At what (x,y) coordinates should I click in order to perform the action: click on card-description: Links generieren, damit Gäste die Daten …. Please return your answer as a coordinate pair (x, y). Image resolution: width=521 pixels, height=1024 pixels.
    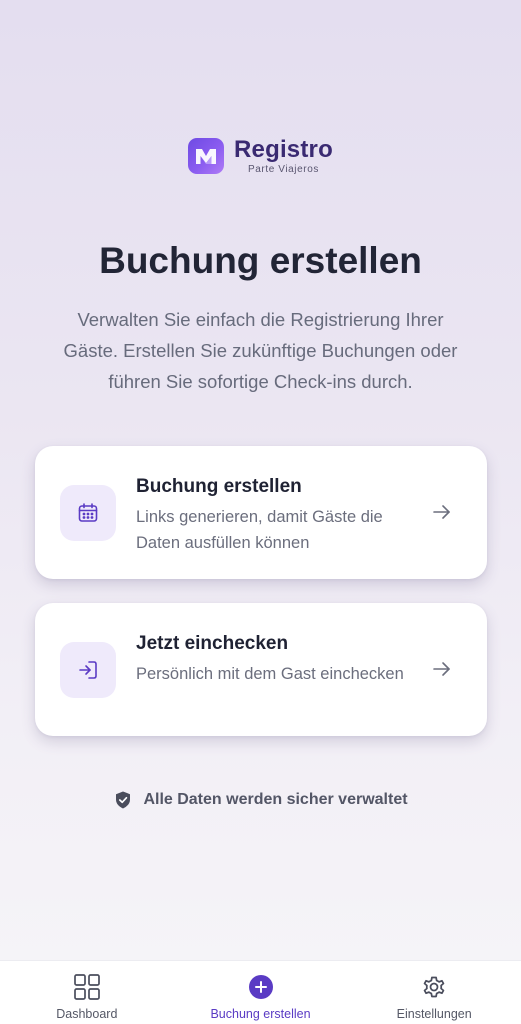
    Looking at the image, I should click on (259, 530).